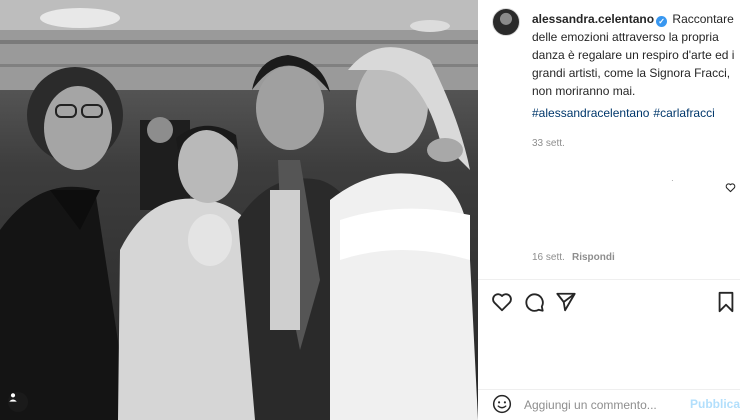 The width and height of the screenshot is (740, 420). I want to click on add-comment-form: Pubblica, so click(609, 405).